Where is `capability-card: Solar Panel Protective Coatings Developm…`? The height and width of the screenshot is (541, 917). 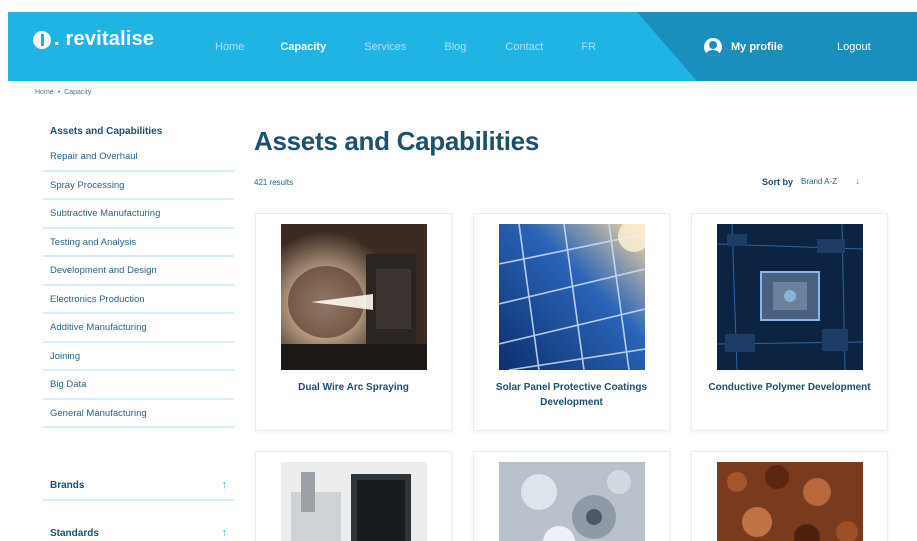 capability-card: Solar Panel Protective Coatings Developm… is located at coordinates (571, 322).